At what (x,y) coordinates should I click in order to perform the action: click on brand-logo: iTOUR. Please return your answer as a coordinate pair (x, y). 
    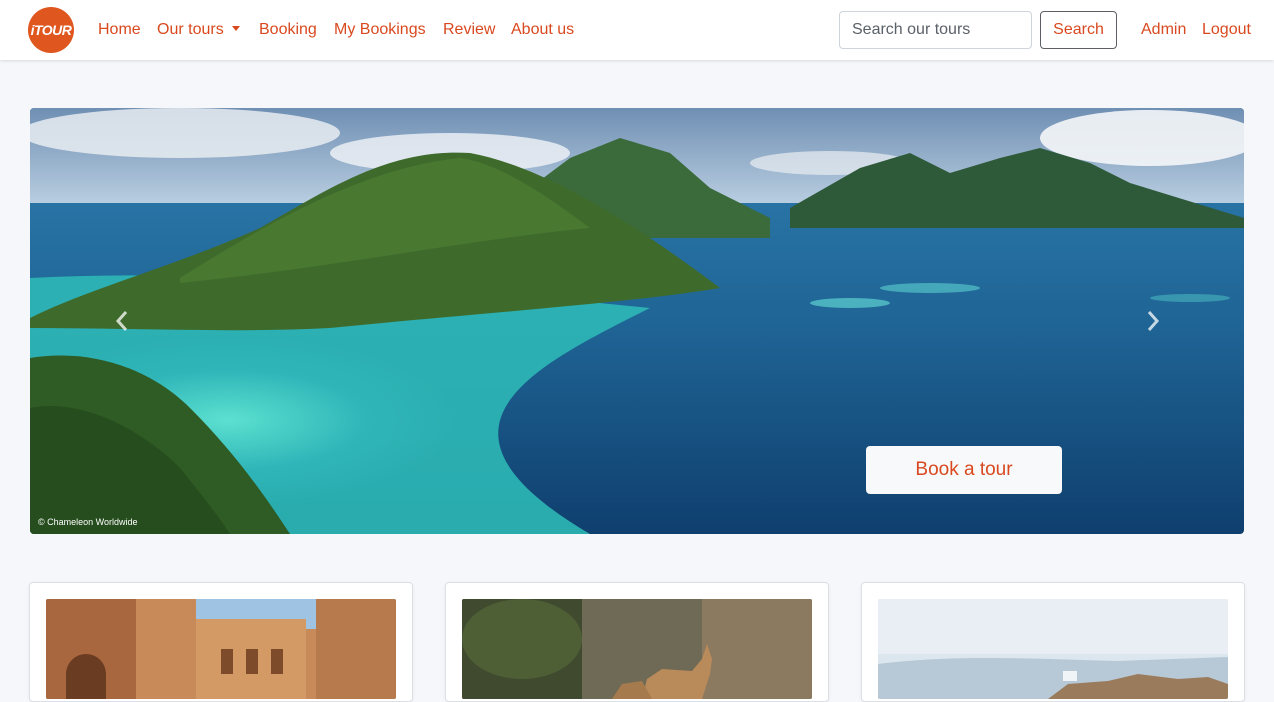
    Looking at the image, I should click on (51, 30).